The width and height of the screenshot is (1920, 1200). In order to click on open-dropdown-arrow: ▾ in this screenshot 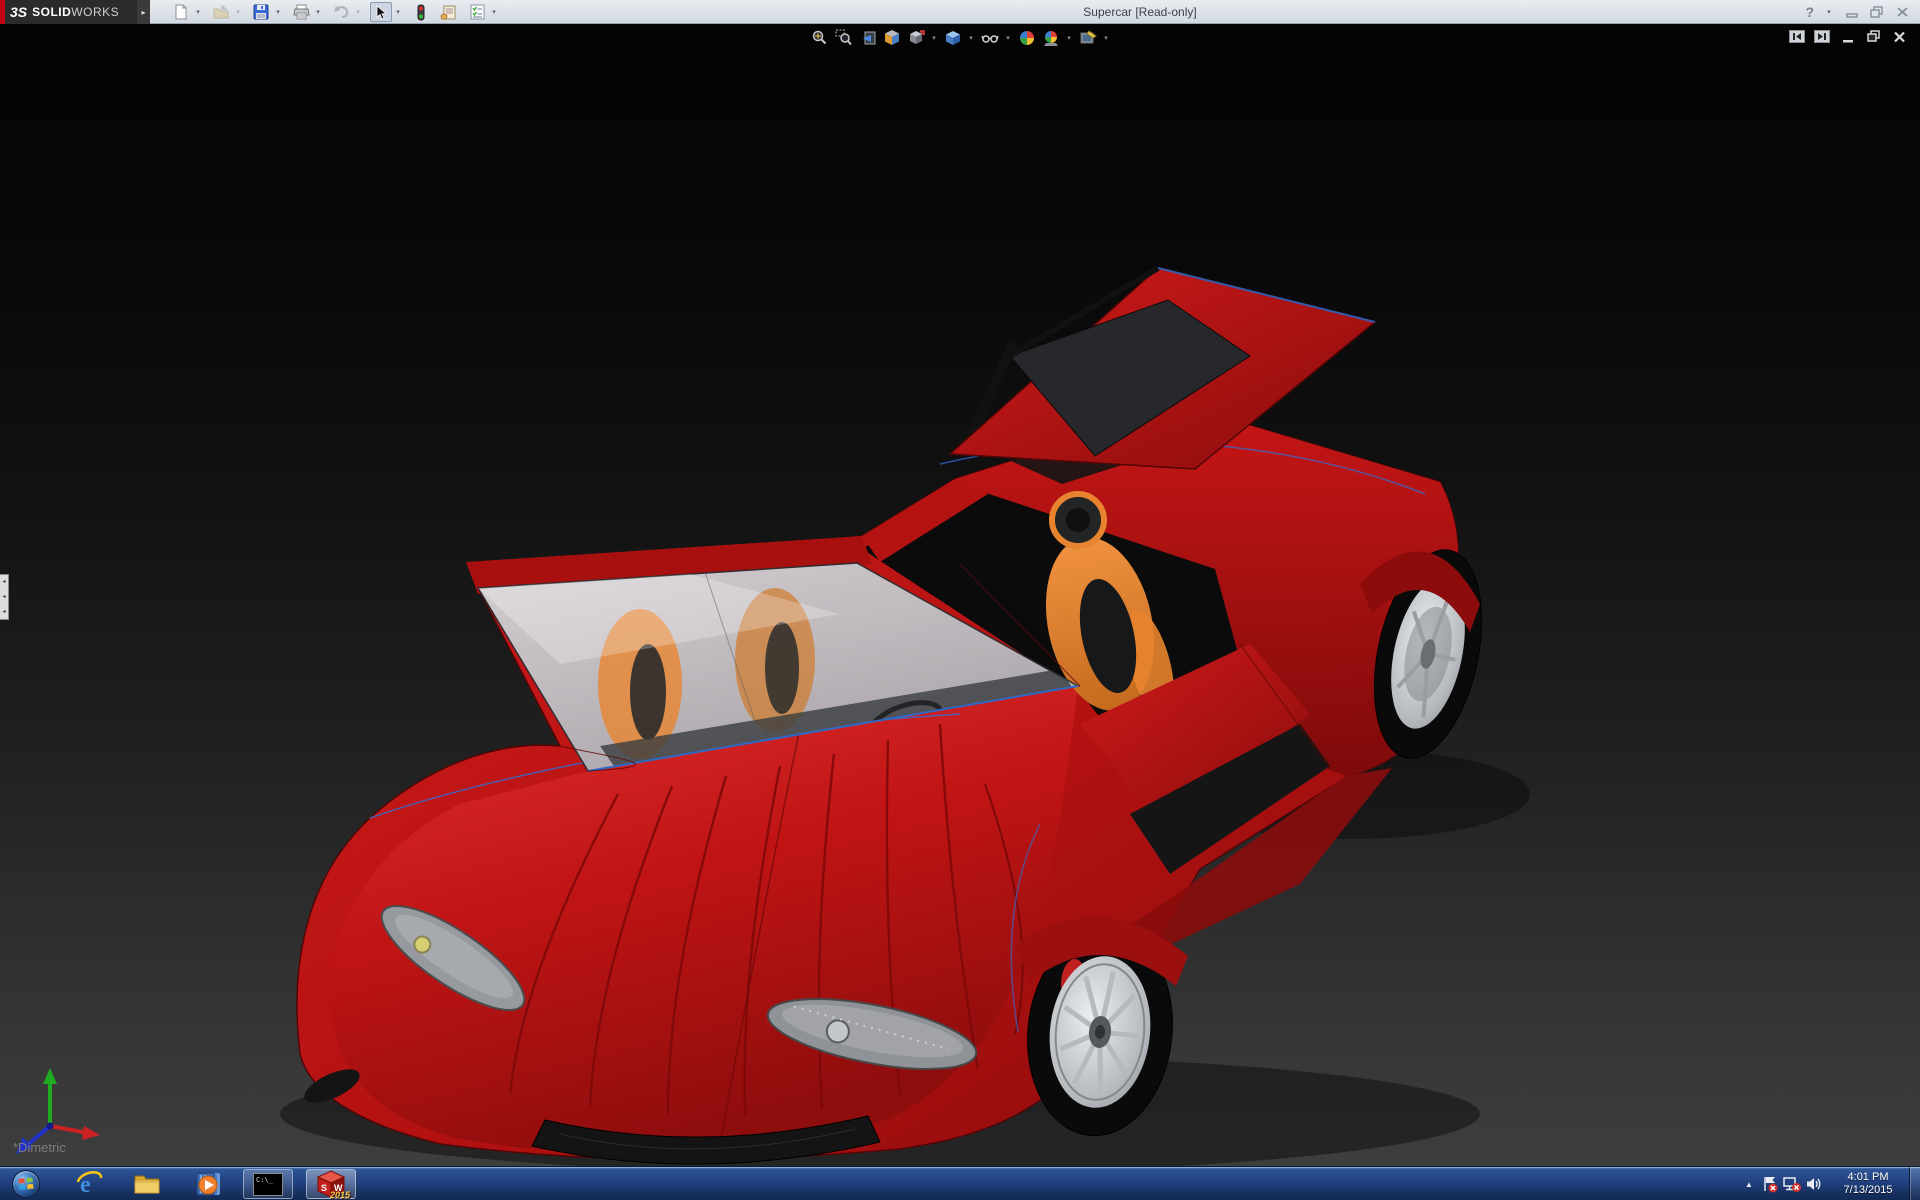, I will do `click(238, 12)`.